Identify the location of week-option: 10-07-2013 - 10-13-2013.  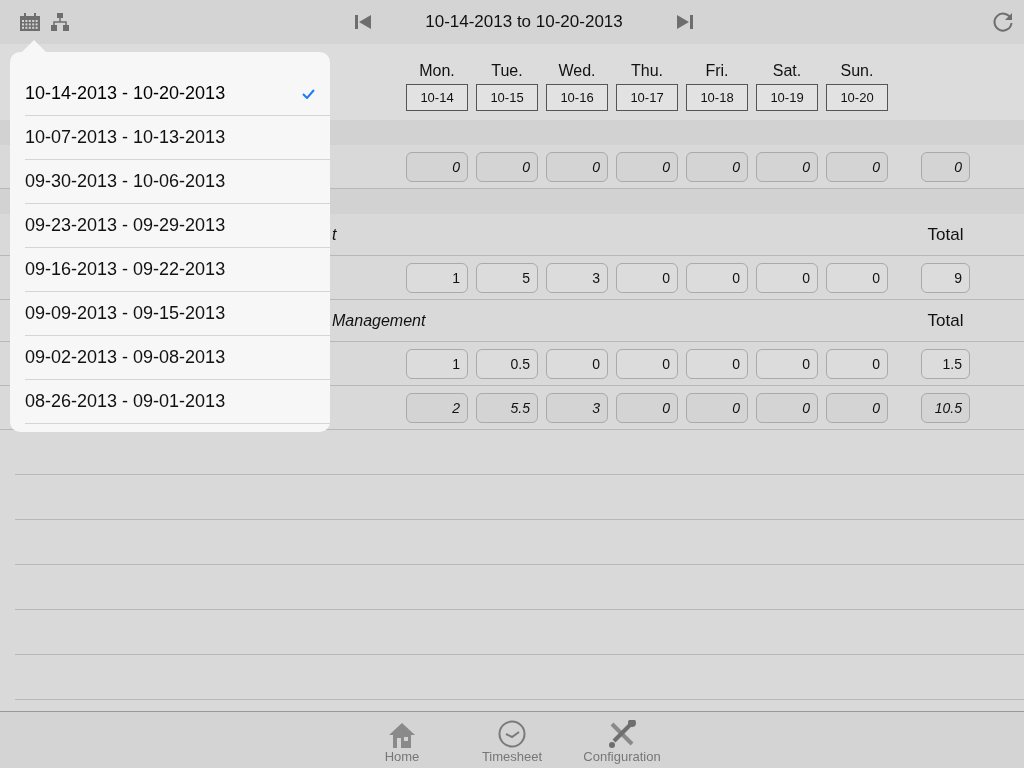
(177, 138).